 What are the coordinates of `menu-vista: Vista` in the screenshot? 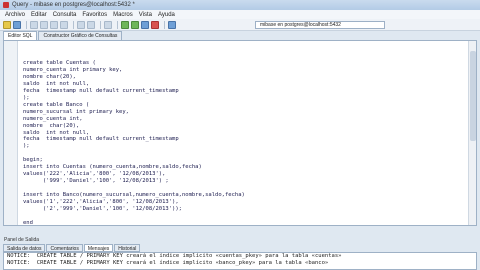 It's located at (145, 15).